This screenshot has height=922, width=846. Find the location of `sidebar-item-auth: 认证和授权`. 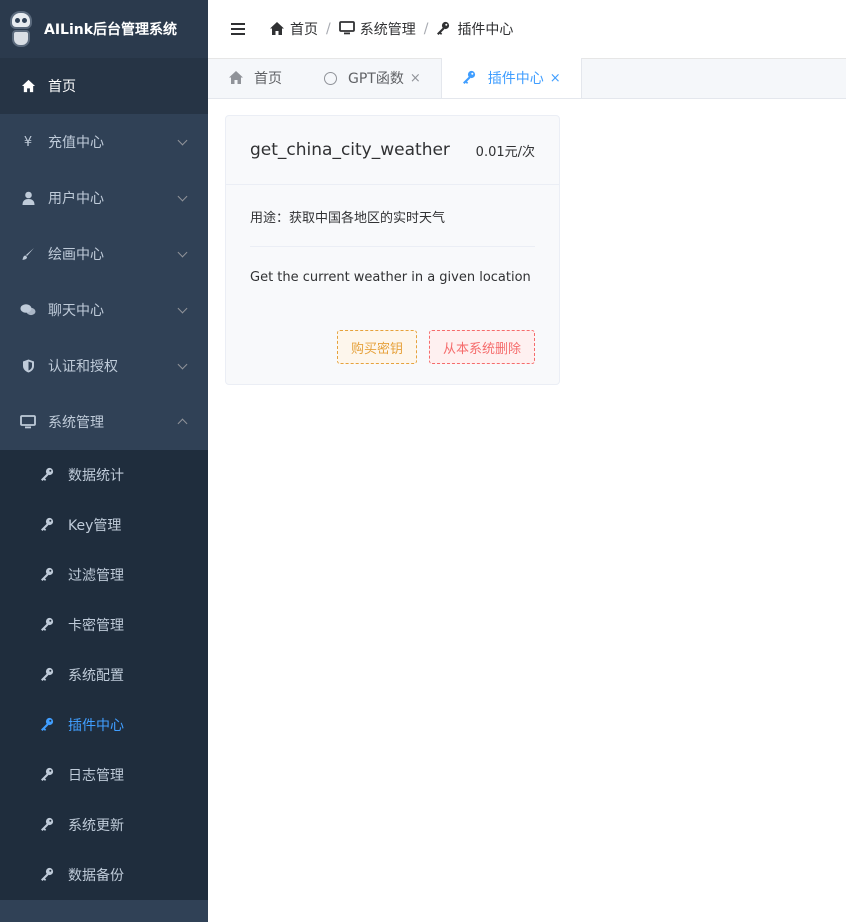

sidebar-item-auth: 认证和授权 is located at coordinates (104, 366).